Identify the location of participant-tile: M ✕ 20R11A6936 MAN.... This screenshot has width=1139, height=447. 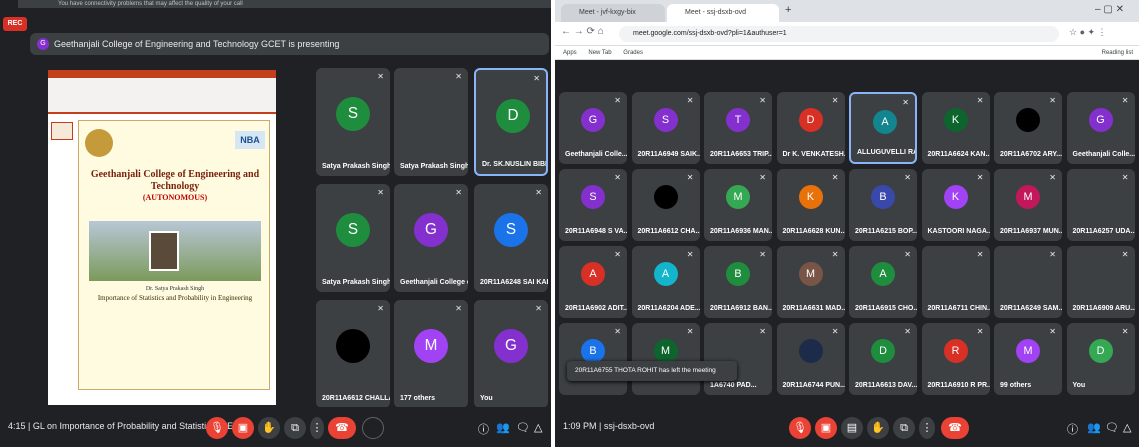
(738, 205).